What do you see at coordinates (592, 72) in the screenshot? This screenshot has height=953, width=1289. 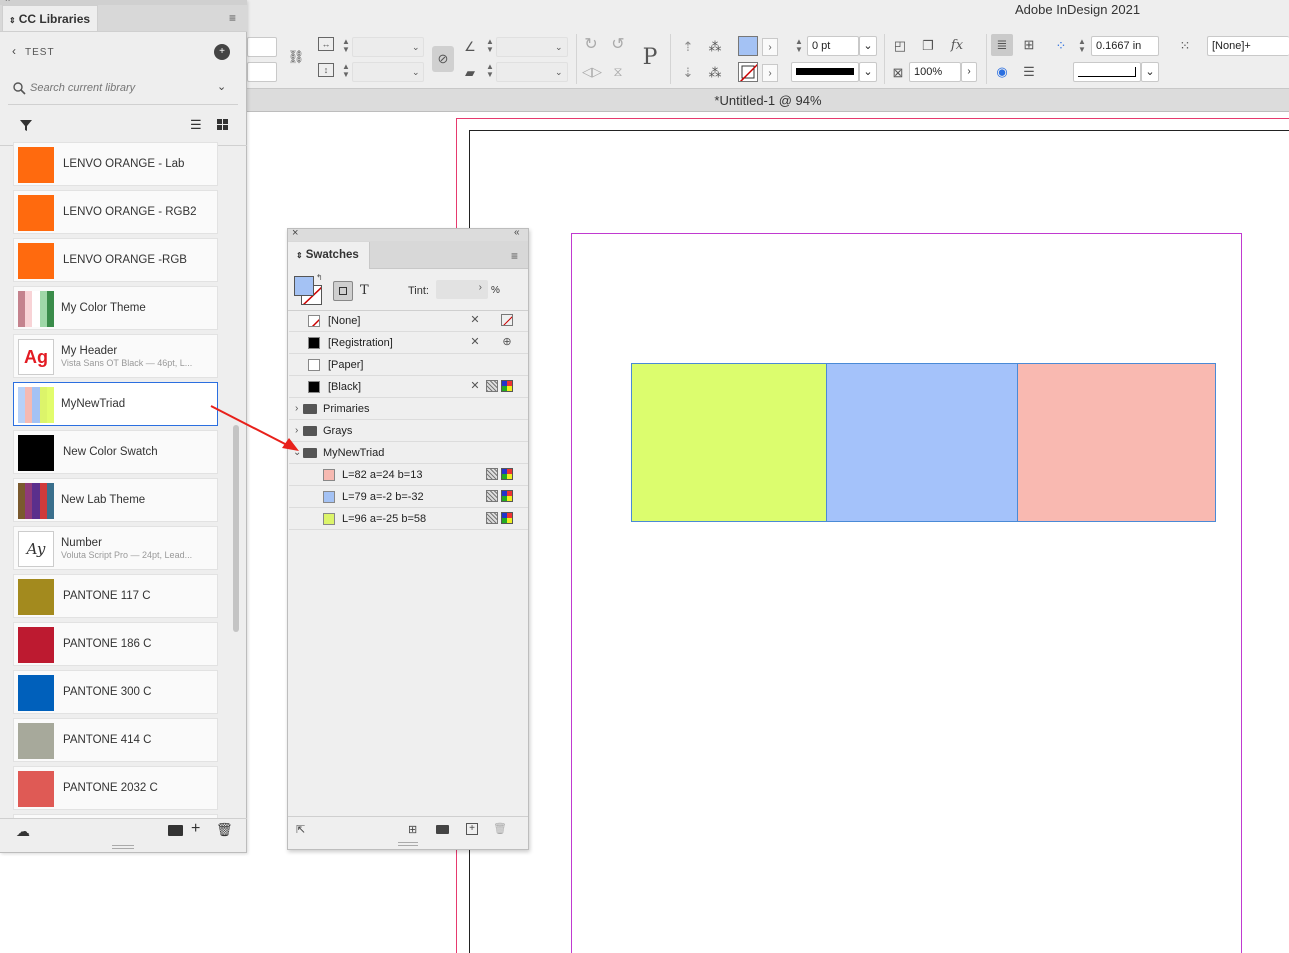 I see `flip-horizontal-icon: ◁▷` at bounding box center [592, 72].